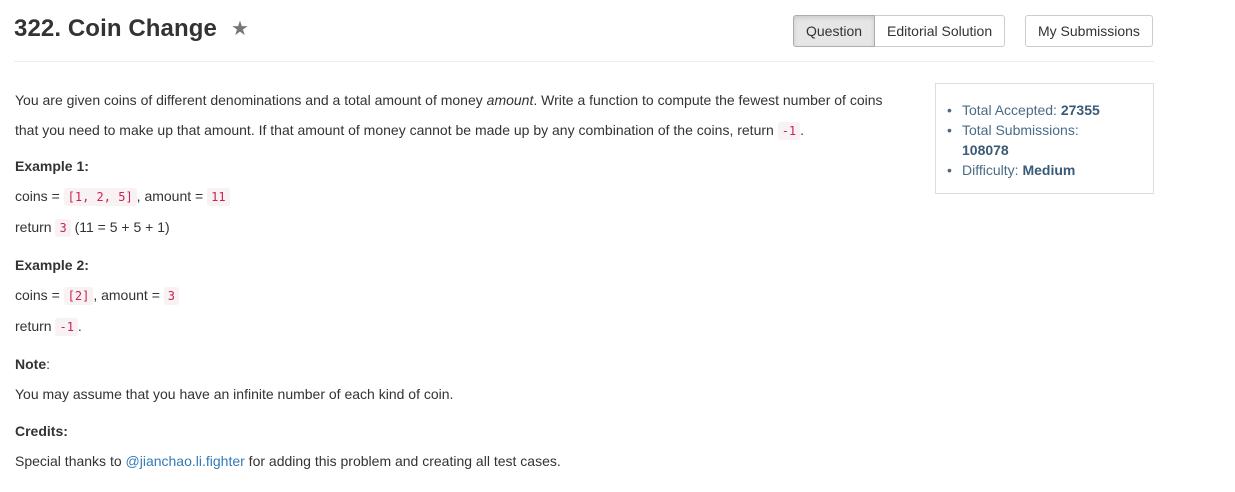  I want to click on note-colon: :, so click(48, 364).